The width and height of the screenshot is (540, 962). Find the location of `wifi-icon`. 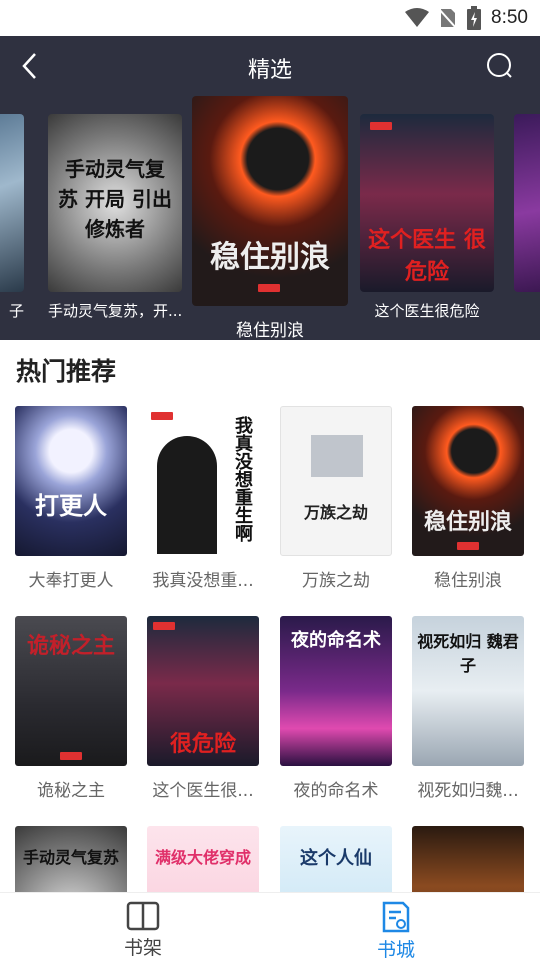

wifi-icon is located at coordinates (417, 17).